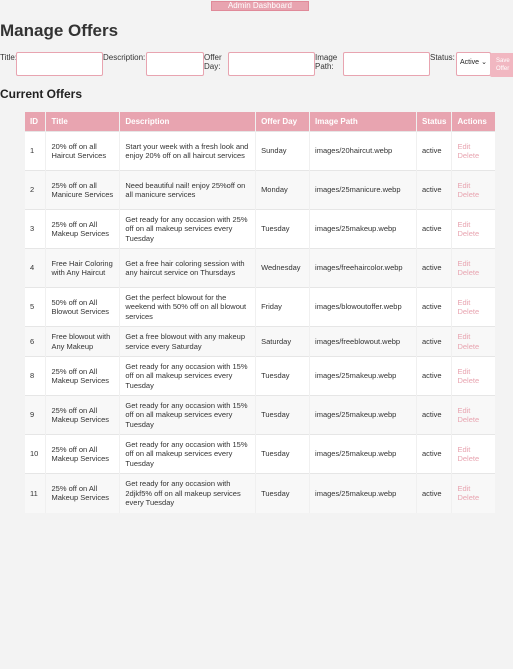 Image resolution: width=513 pixels, height=669 pixels. What do you see at coordinates (82, 307) in the screenshot?
I see `cell-title: 50% off on All Blowout Services` at bounding box center [82, 307].